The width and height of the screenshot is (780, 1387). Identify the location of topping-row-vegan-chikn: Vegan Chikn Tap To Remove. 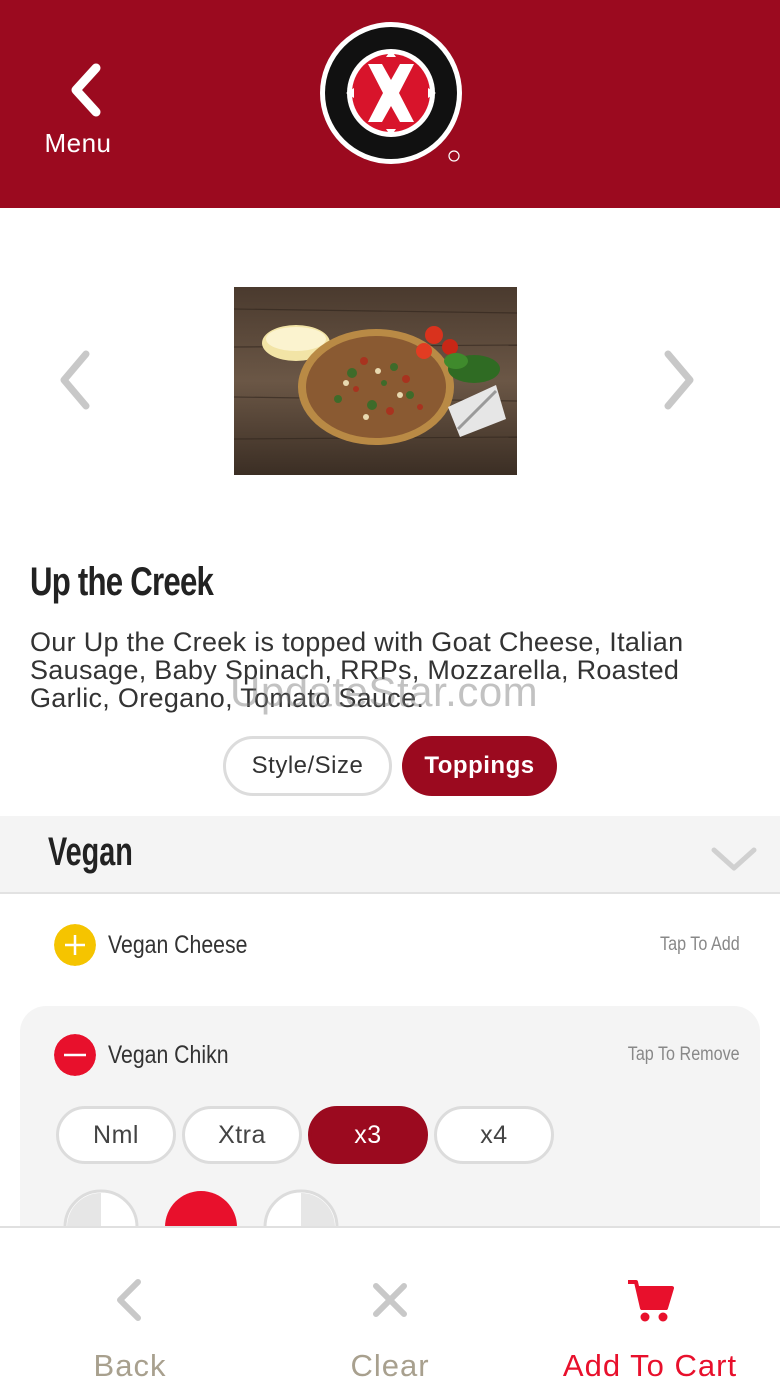
(390, 1056).